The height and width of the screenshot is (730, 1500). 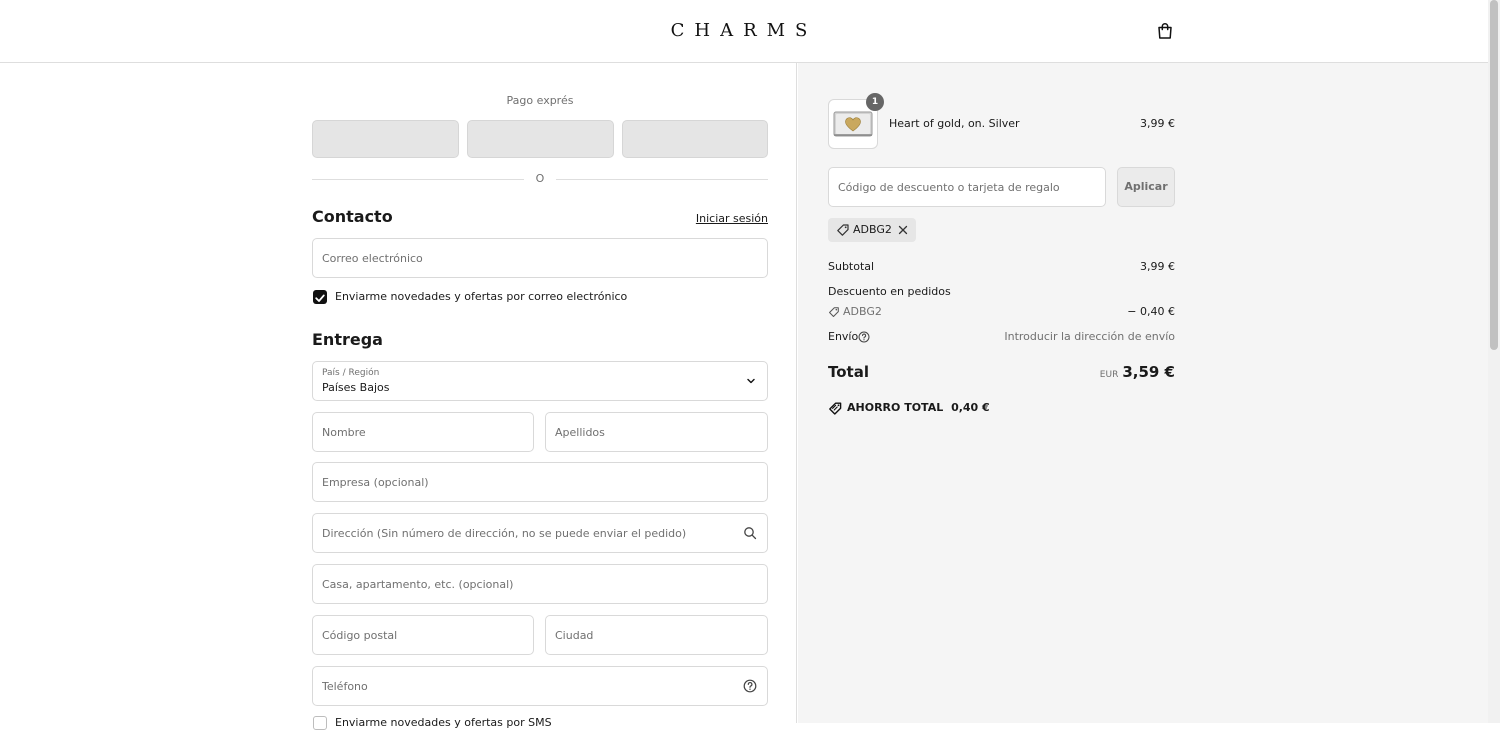 I want to click on postal-code-input, so click(x=423, y=635).